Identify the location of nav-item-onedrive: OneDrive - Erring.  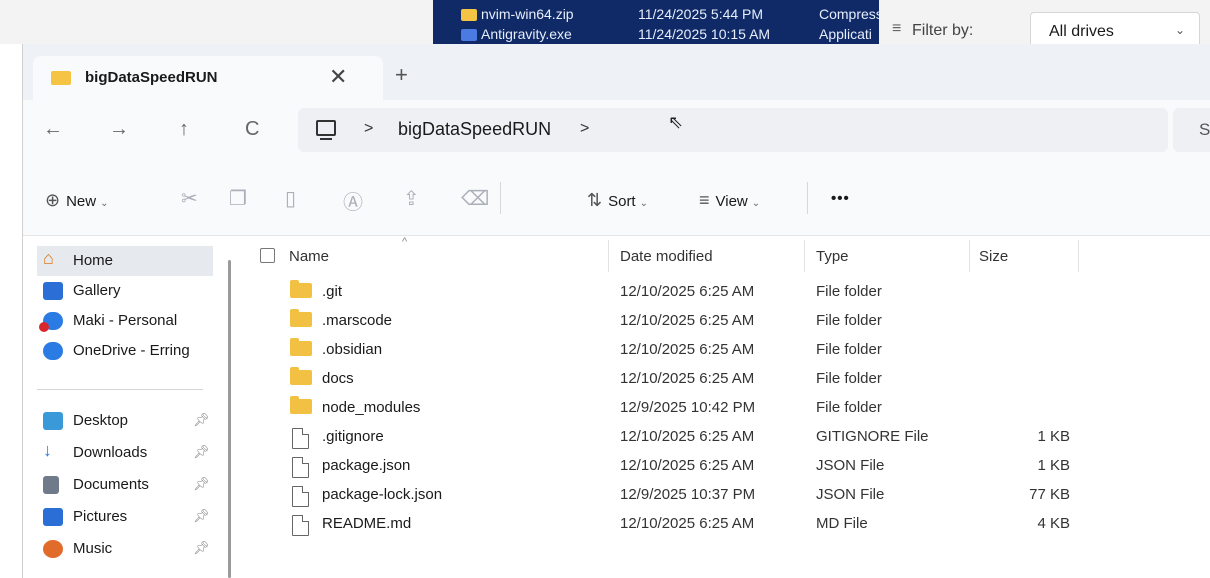
(125, 351).